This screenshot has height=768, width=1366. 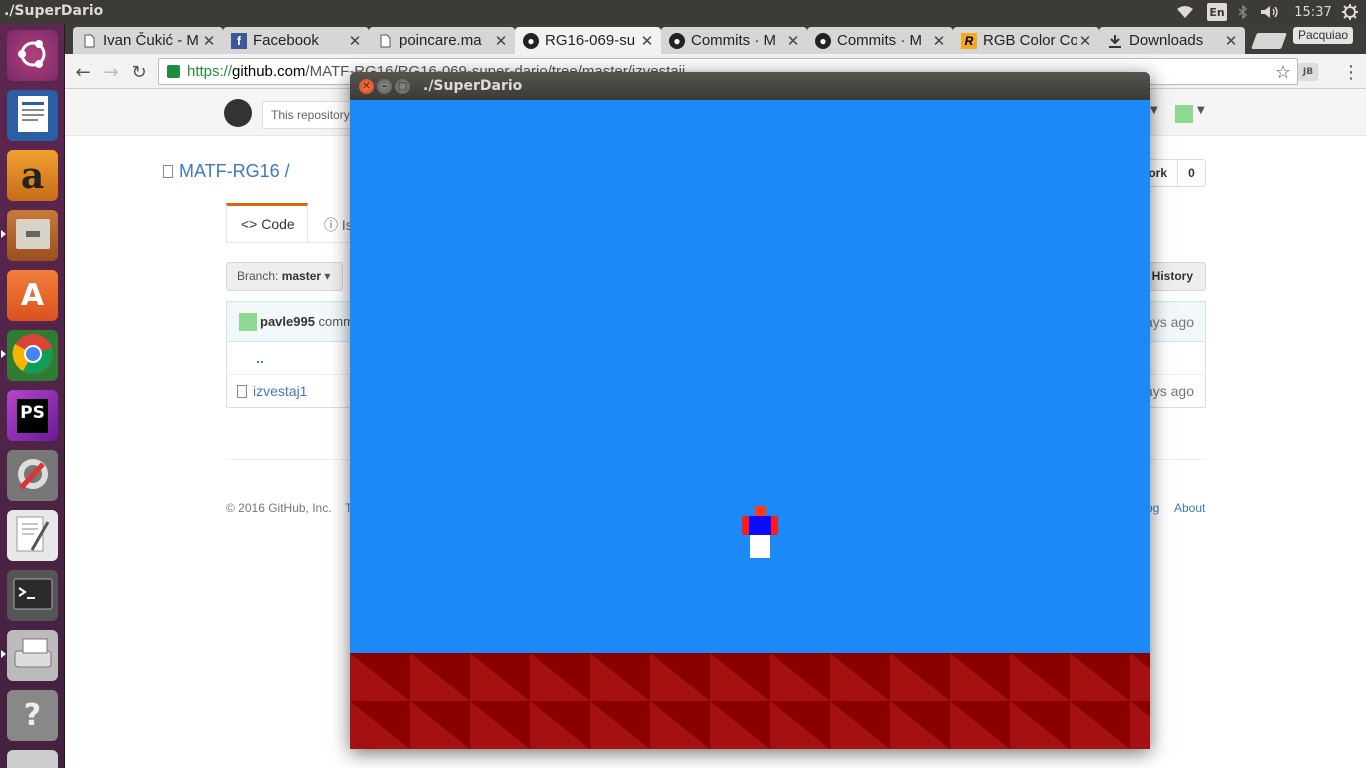 What do you see at coordinates (307, 321) in the screenshot?
I see `commit-author: pavle995 comm` at bounding box center [307, 321].